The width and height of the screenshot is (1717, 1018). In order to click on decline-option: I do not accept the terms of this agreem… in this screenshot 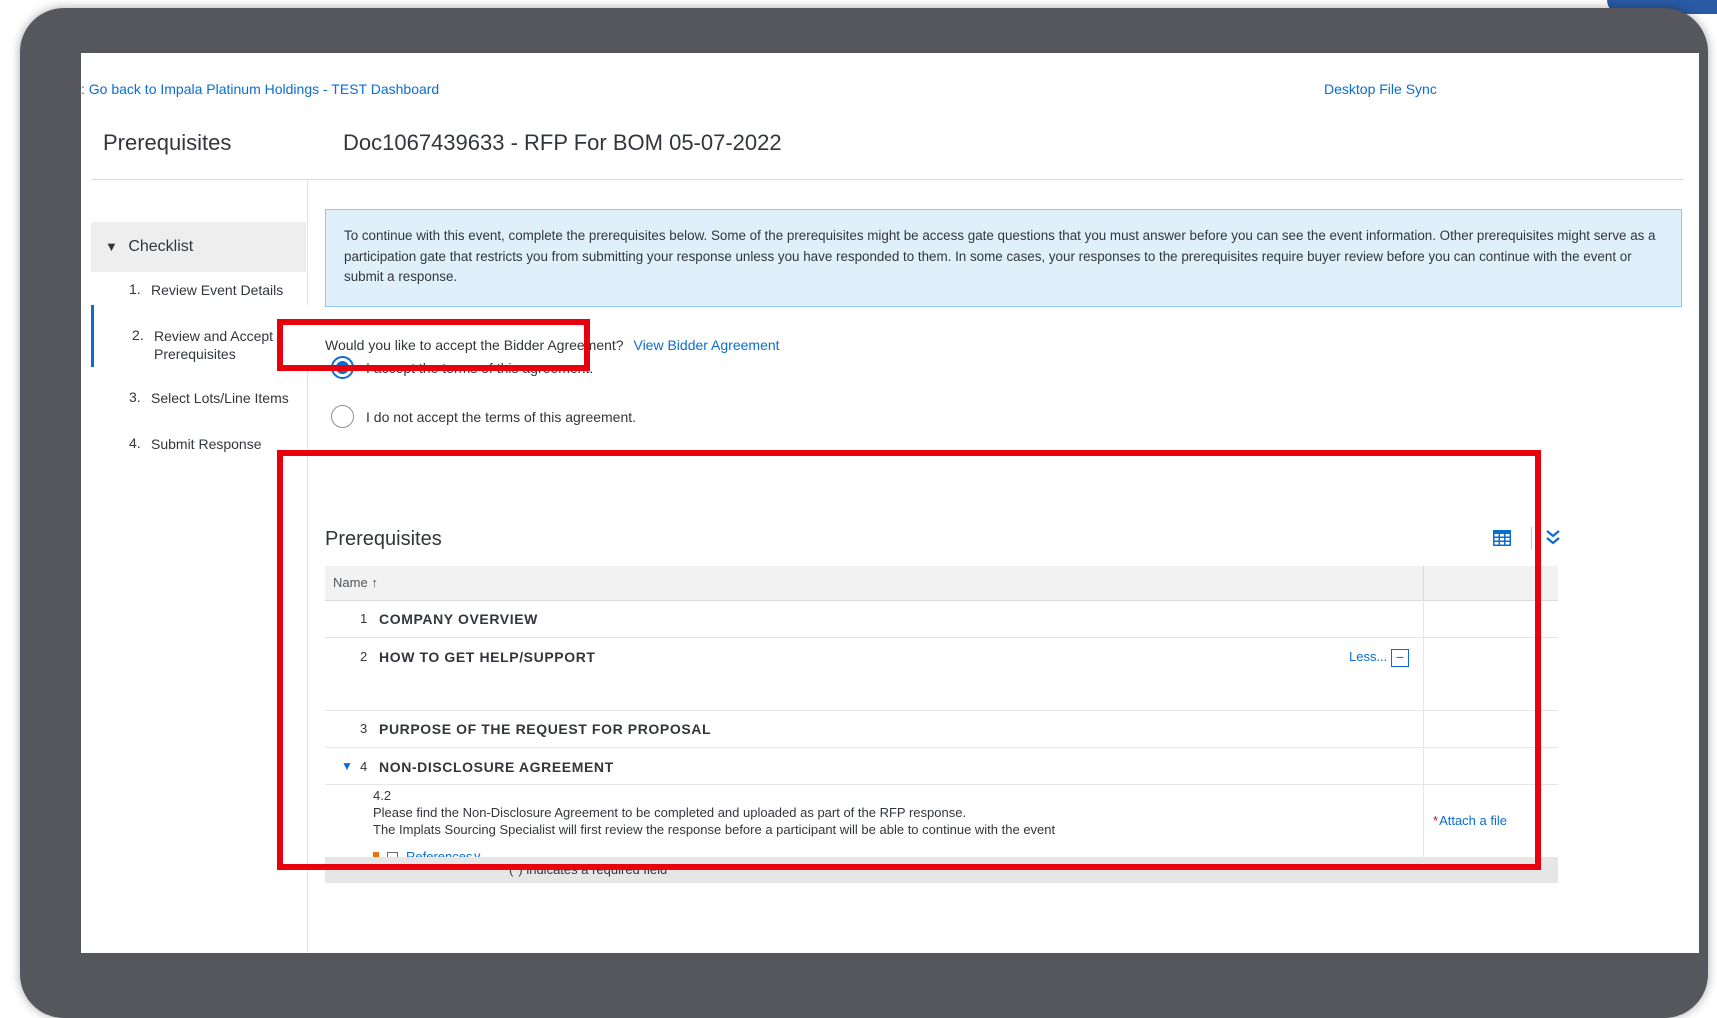, I will do `click(483, 416)`.